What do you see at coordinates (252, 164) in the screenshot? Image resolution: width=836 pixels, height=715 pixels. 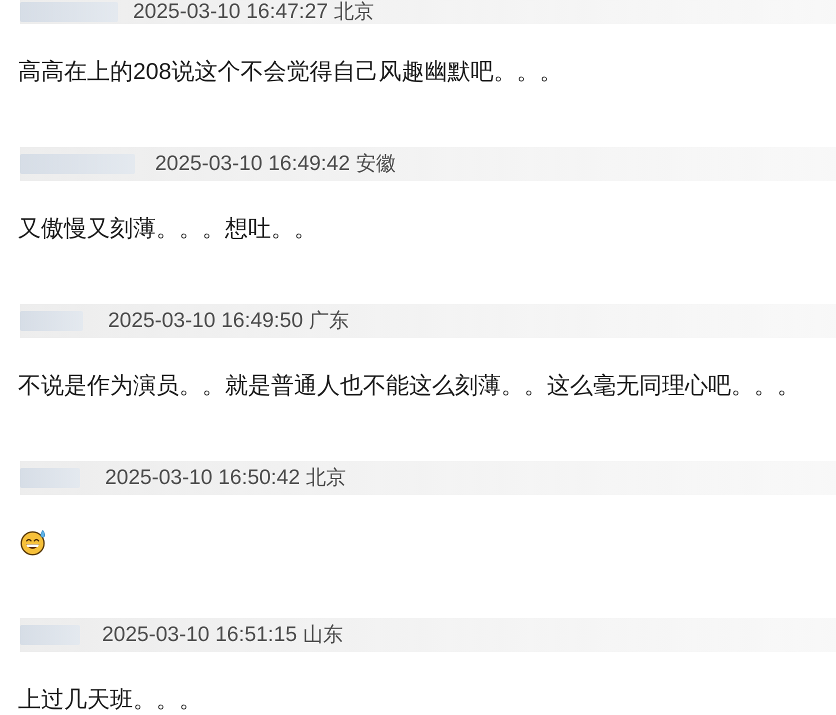 I see `timestamp-text: 2025-03-10 16:49:42` at bounding box center [252, 164].